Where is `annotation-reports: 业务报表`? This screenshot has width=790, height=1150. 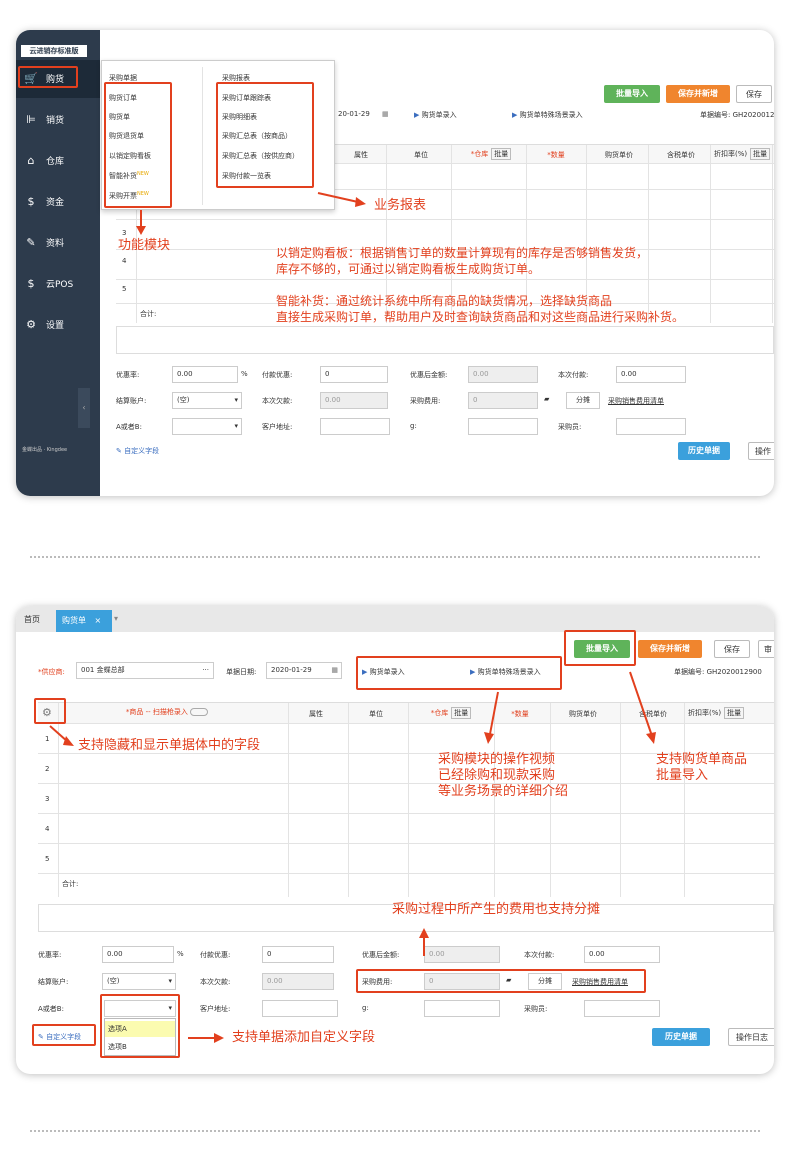
annotation-reports: 业务报表 is located at coordinates (400, 205).